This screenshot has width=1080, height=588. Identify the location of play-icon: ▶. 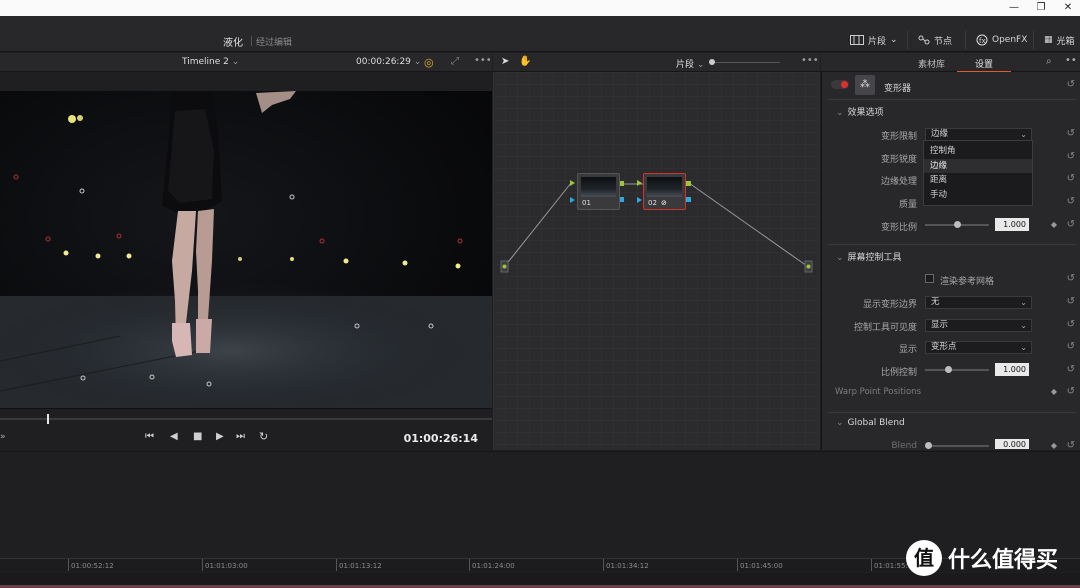
(220, 436).